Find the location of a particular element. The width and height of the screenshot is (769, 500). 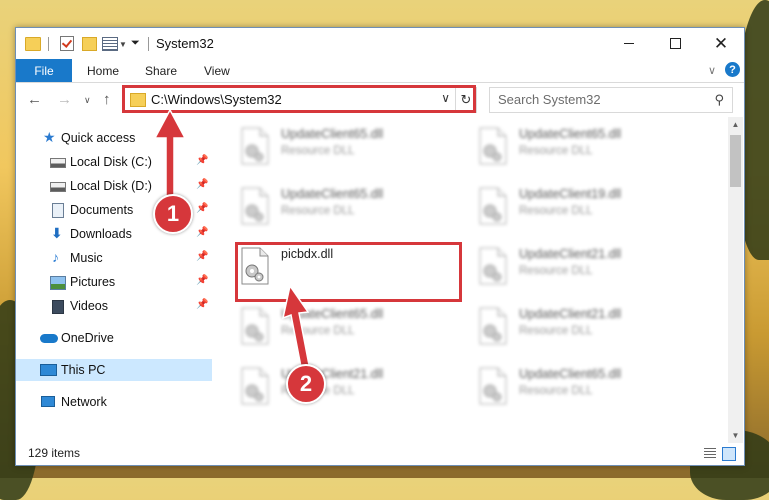

status-bar: 129 items is located at coordinates (380, 454).